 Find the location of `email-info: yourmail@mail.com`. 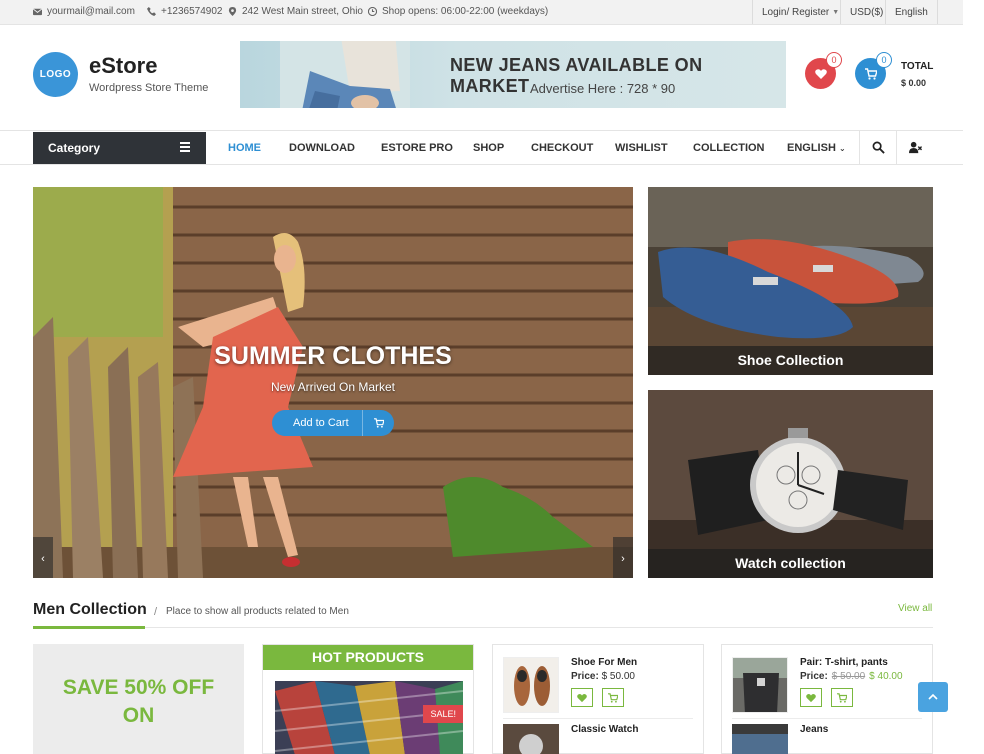

email-info: yourmail@mail.com is located at coordinates (84, 11).